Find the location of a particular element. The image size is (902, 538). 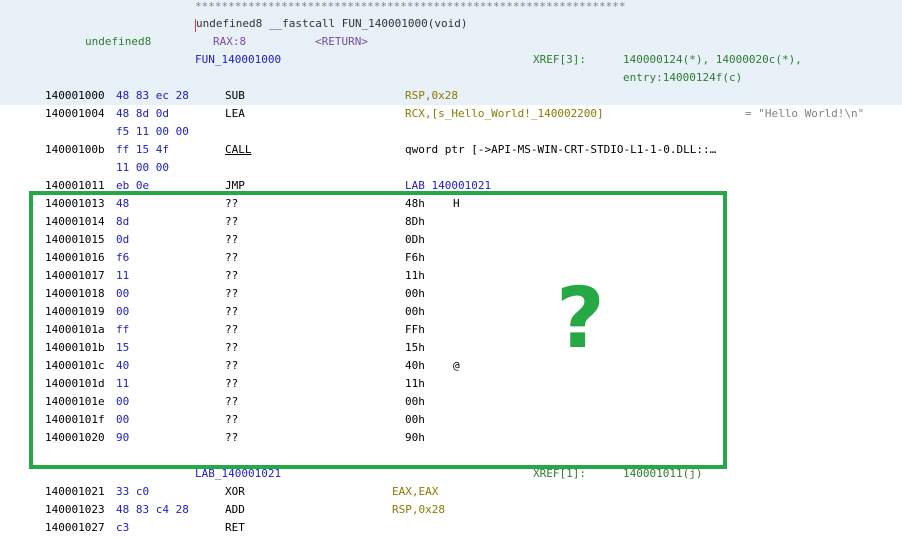

address: 140001004 is located at coordinates (75, 113).